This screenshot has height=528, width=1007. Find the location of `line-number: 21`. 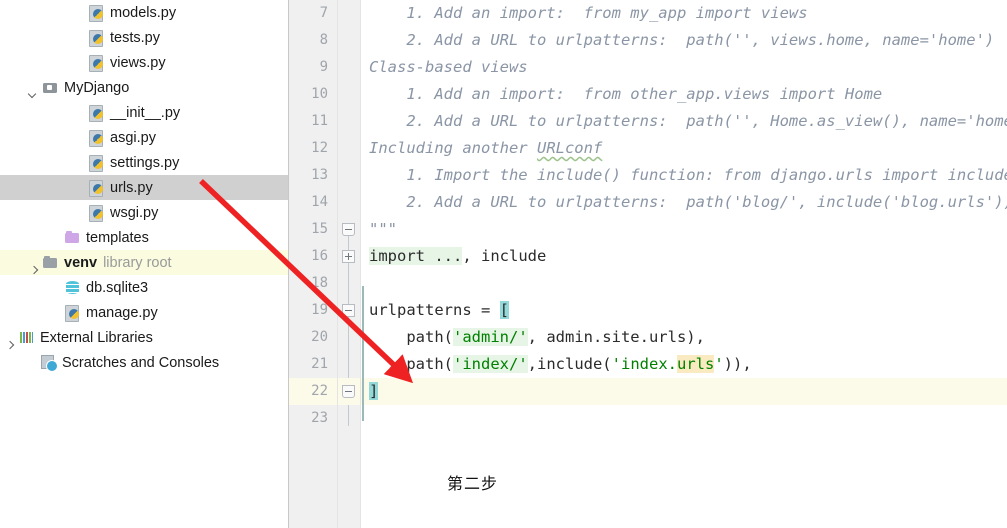

line-number: 21 is located at coordinates (319, 364).